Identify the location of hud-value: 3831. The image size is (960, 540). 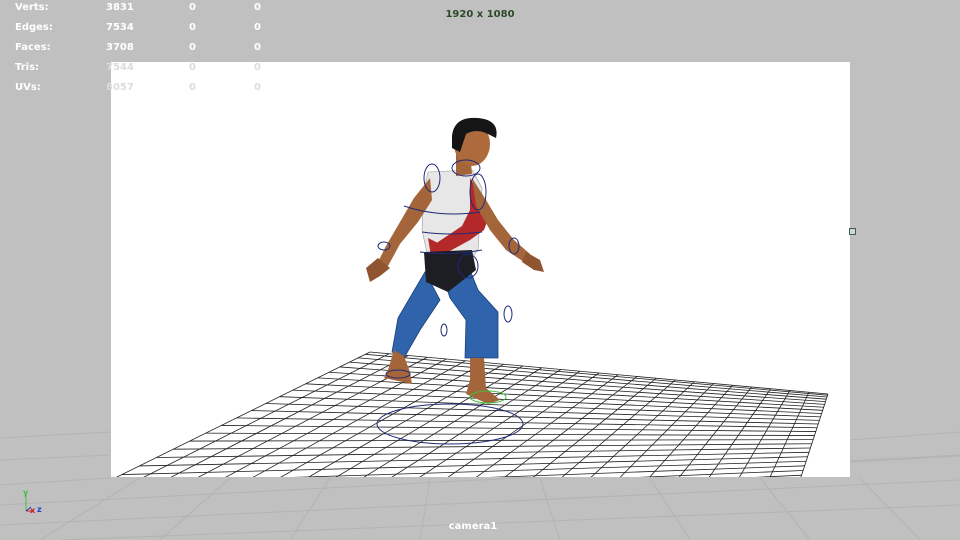
(120, 7).